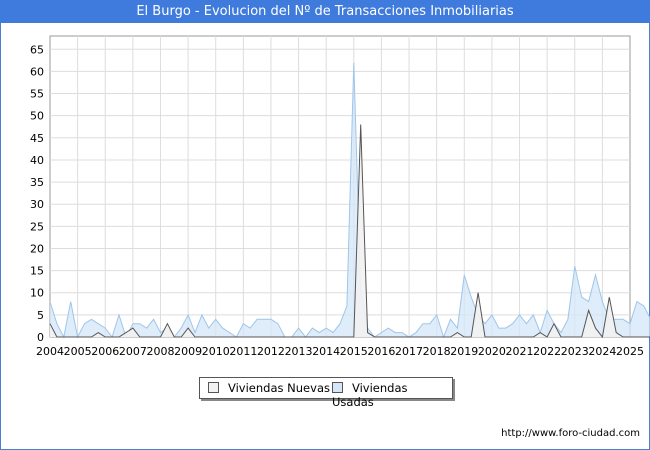  I want to click on x-tick-label: 2011, so click(243, 351).